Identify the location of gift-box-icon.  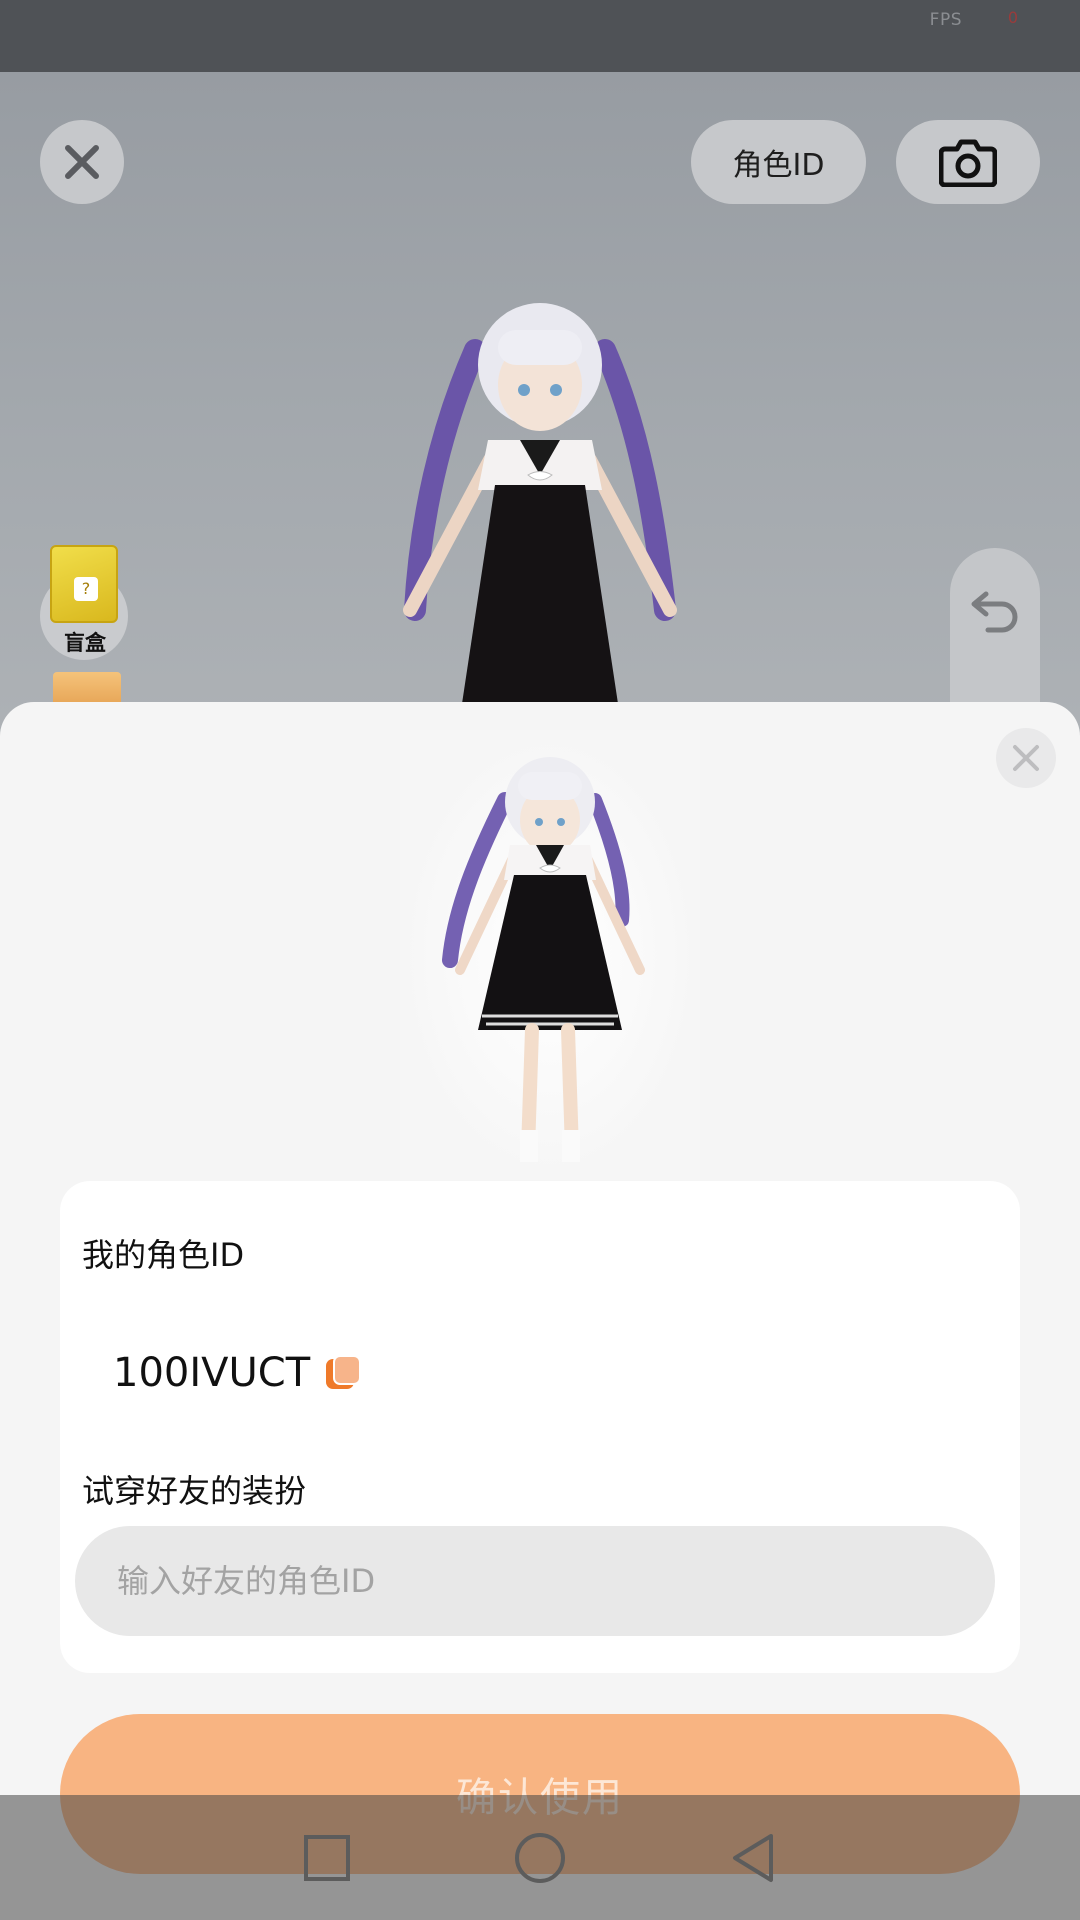
(87, 687).